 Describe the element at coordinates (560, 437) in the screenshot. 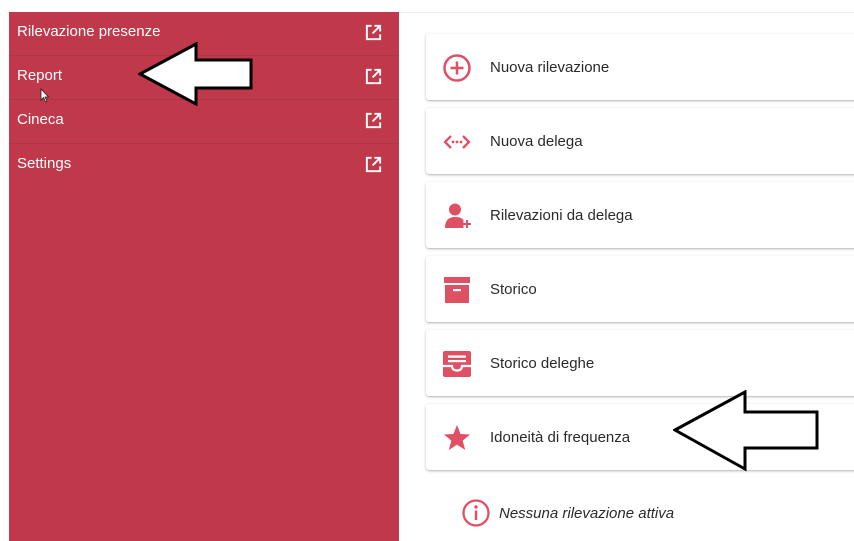

I see `card-label: Idoneità di frequenza` at that location.